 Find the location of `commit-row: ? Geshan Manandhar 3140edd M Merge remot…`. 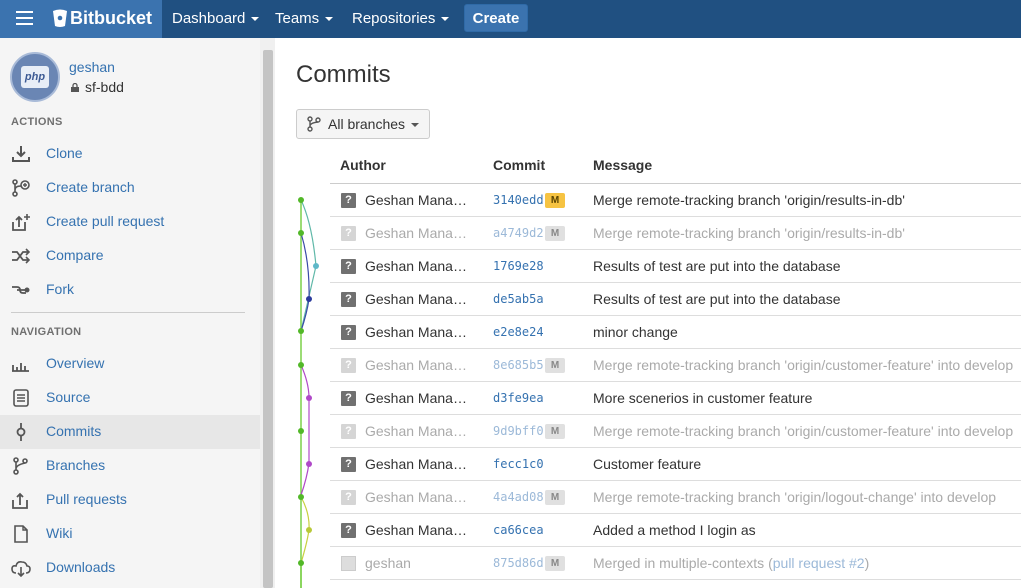

commit-row: ? Geshan Manandhar 3140edd M Merge remot… is located at coordinates (675, 200).